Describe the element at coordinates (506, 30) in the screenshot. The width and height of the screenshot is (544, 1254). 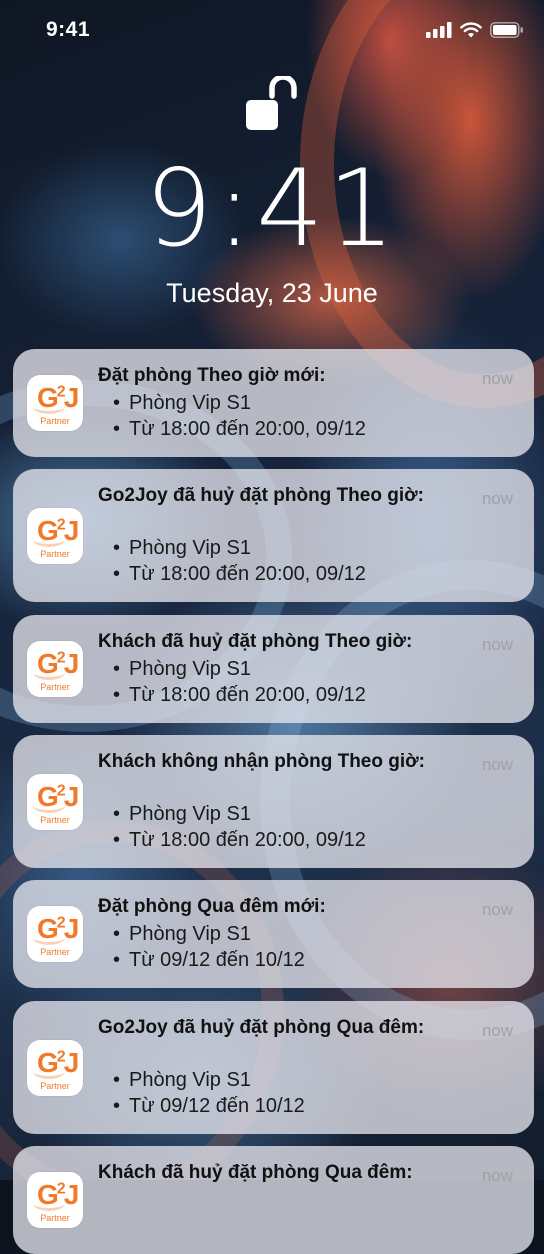
I see `battery-icon` at that location.